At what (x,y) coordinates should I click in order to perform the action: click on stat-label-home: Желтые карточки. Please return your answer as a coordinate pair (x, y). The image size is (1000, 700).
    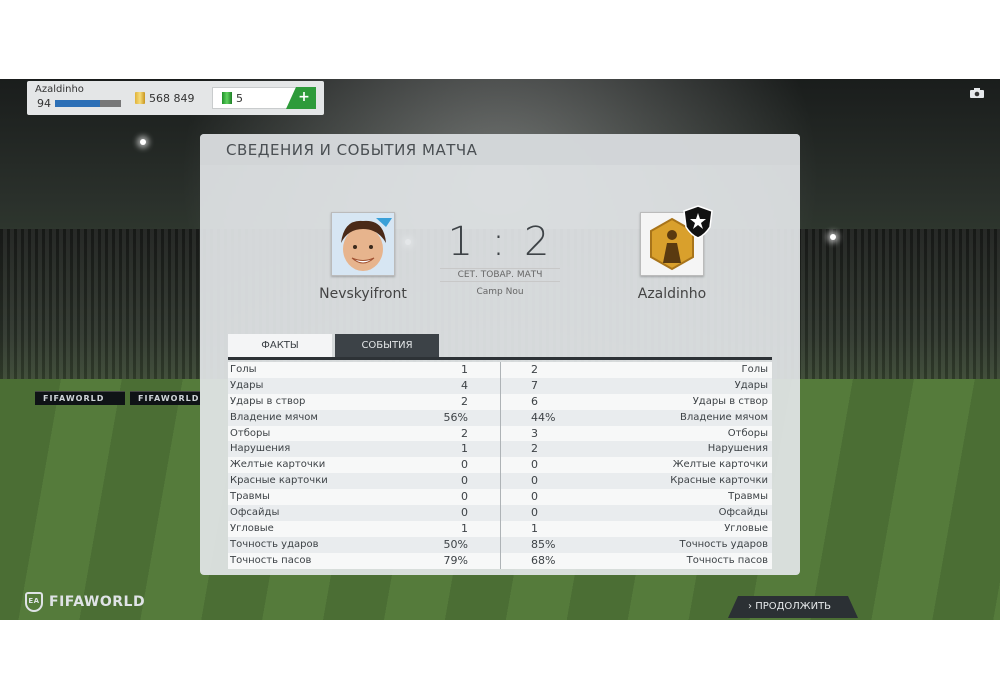
    Looking at the image, I should click on (278, 465).